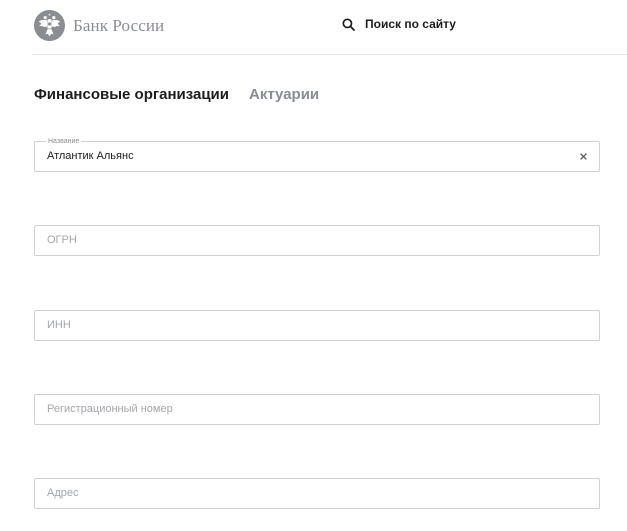 This screenshot has width=627, height=531. What do you see at coordinates (62, 240) in the screenshot?
I see `ogrn-field-placeholder: ОГРН` at bounding box center [62, 240].